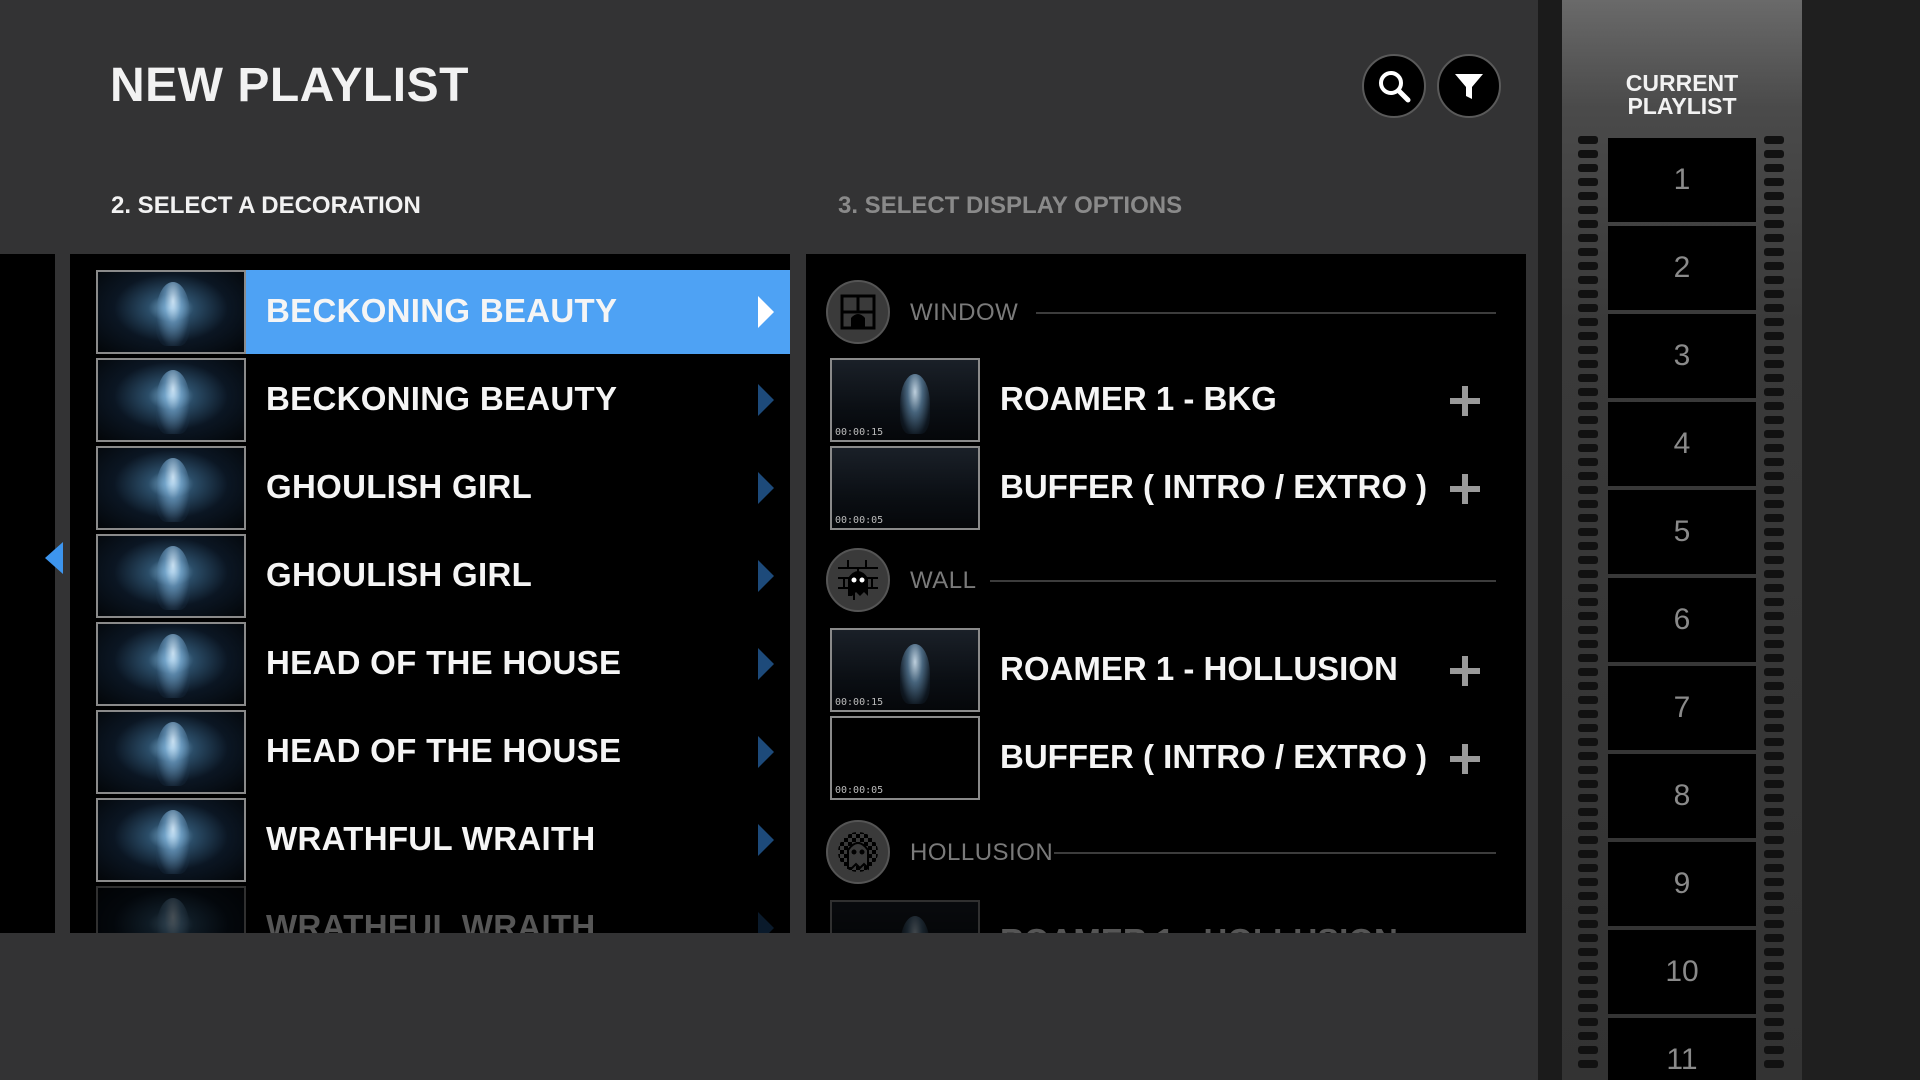  What do you see at coordinates (1170, 916) in the screenshot?
I see `display-option-item: ROAMER 1 - HOLLUSION` at bounding box center [1170, 916].